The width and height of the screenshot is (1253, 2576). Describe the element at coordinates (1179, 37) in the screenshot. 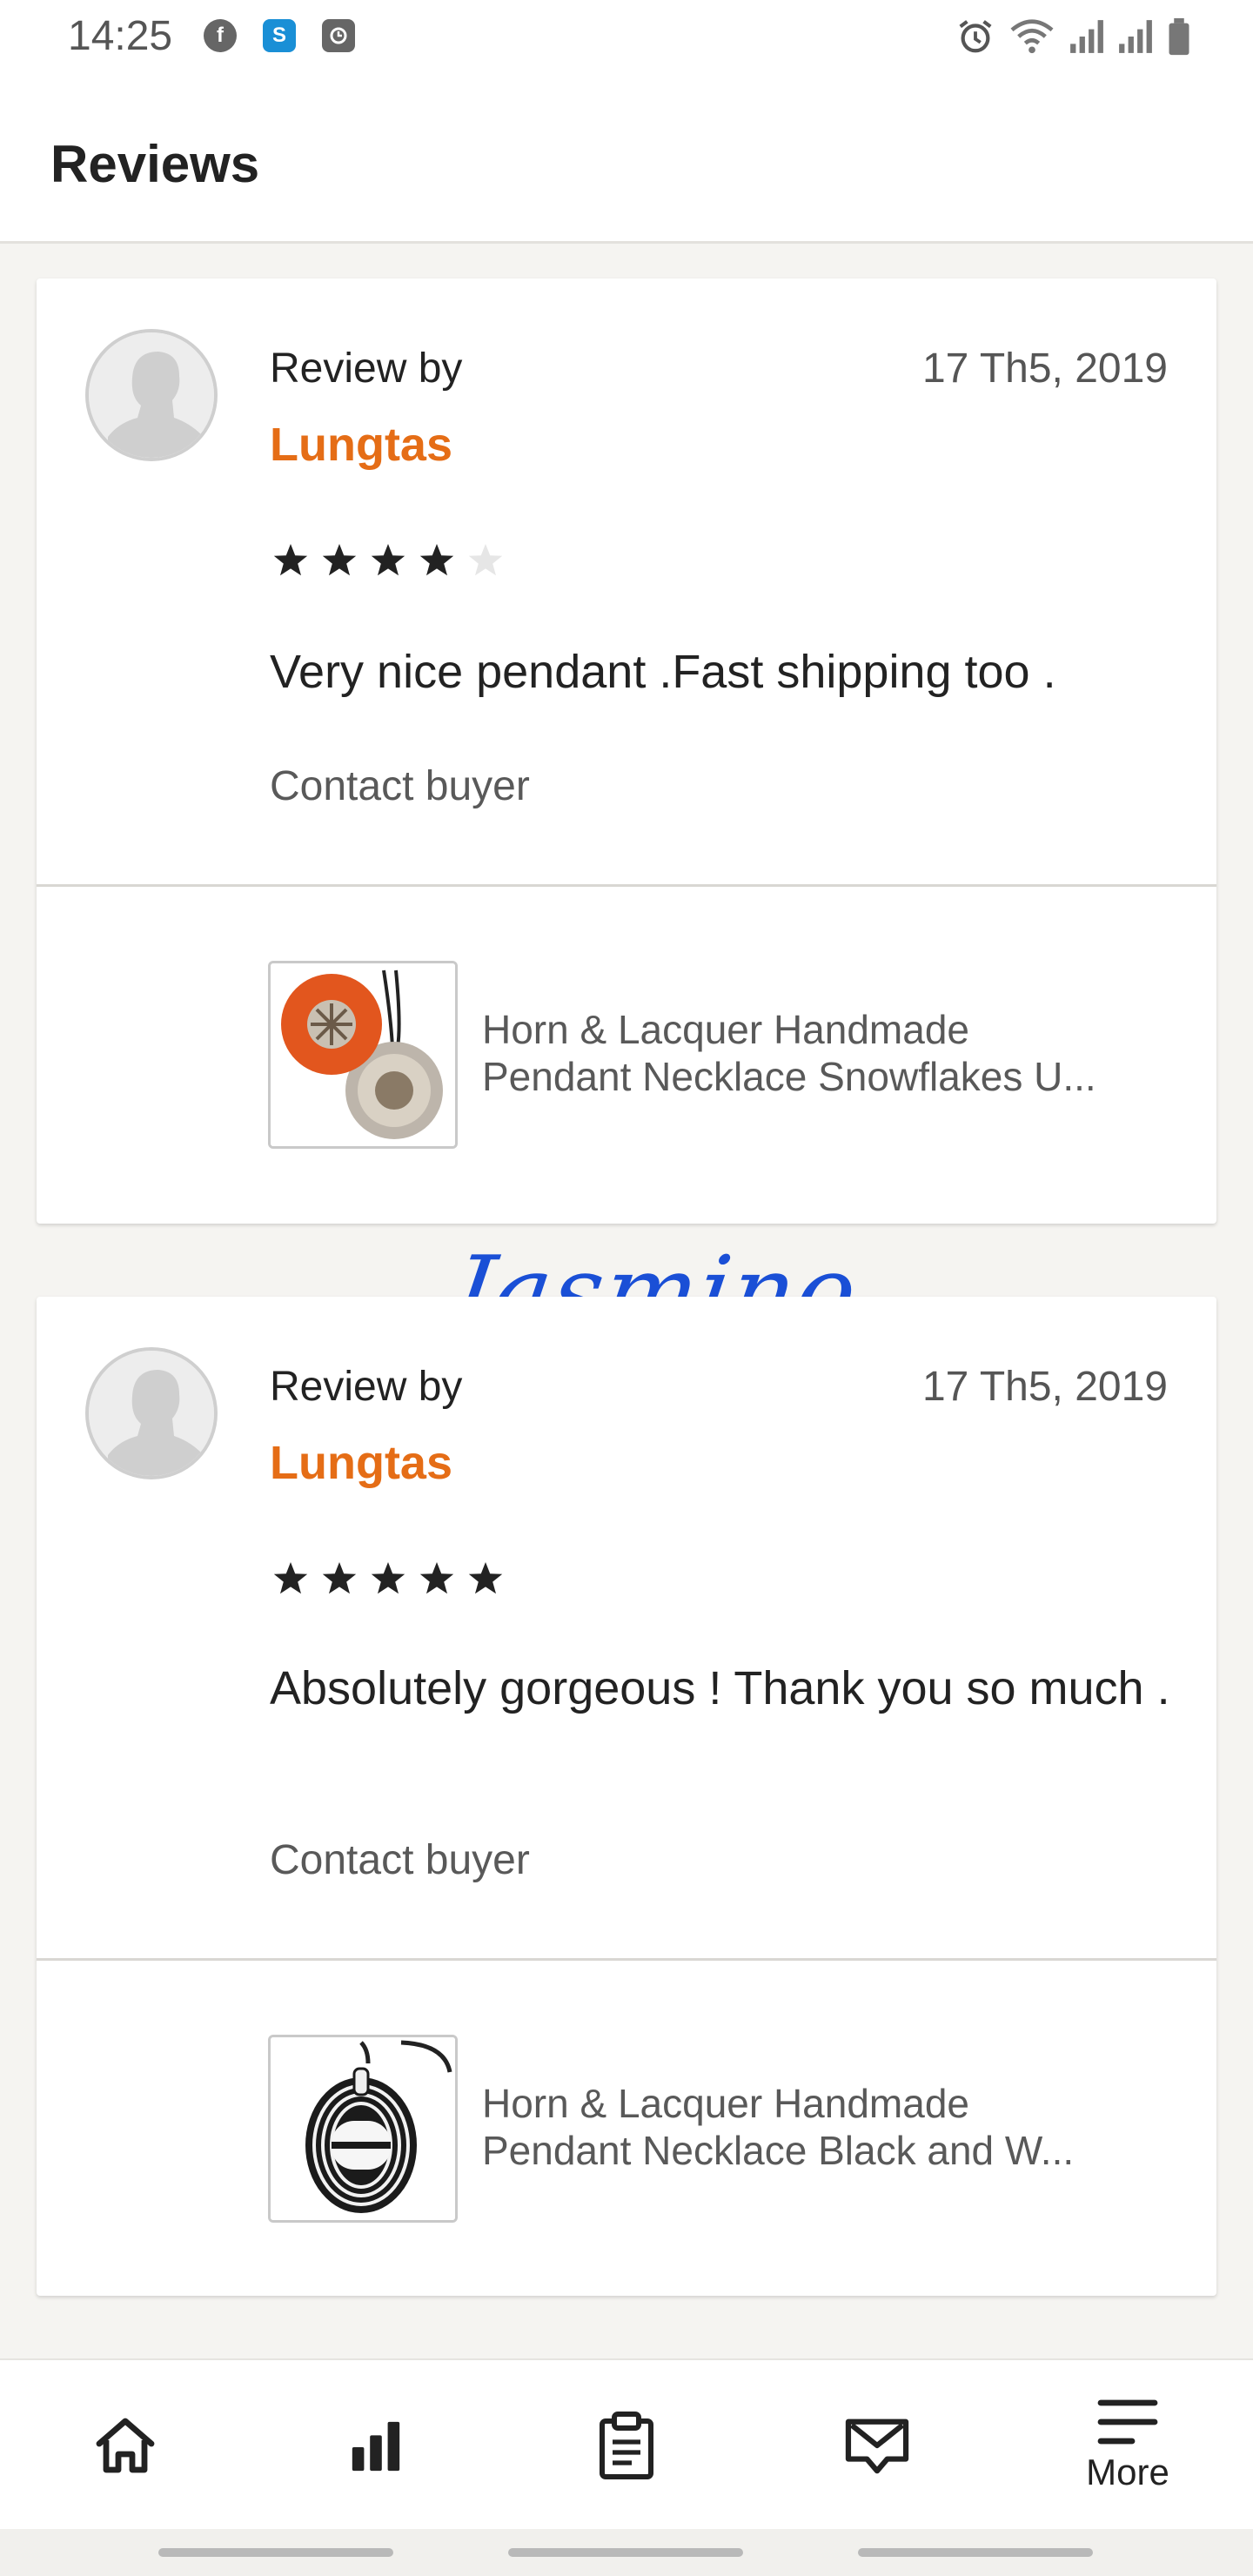

I see `battery-icon` at that location.